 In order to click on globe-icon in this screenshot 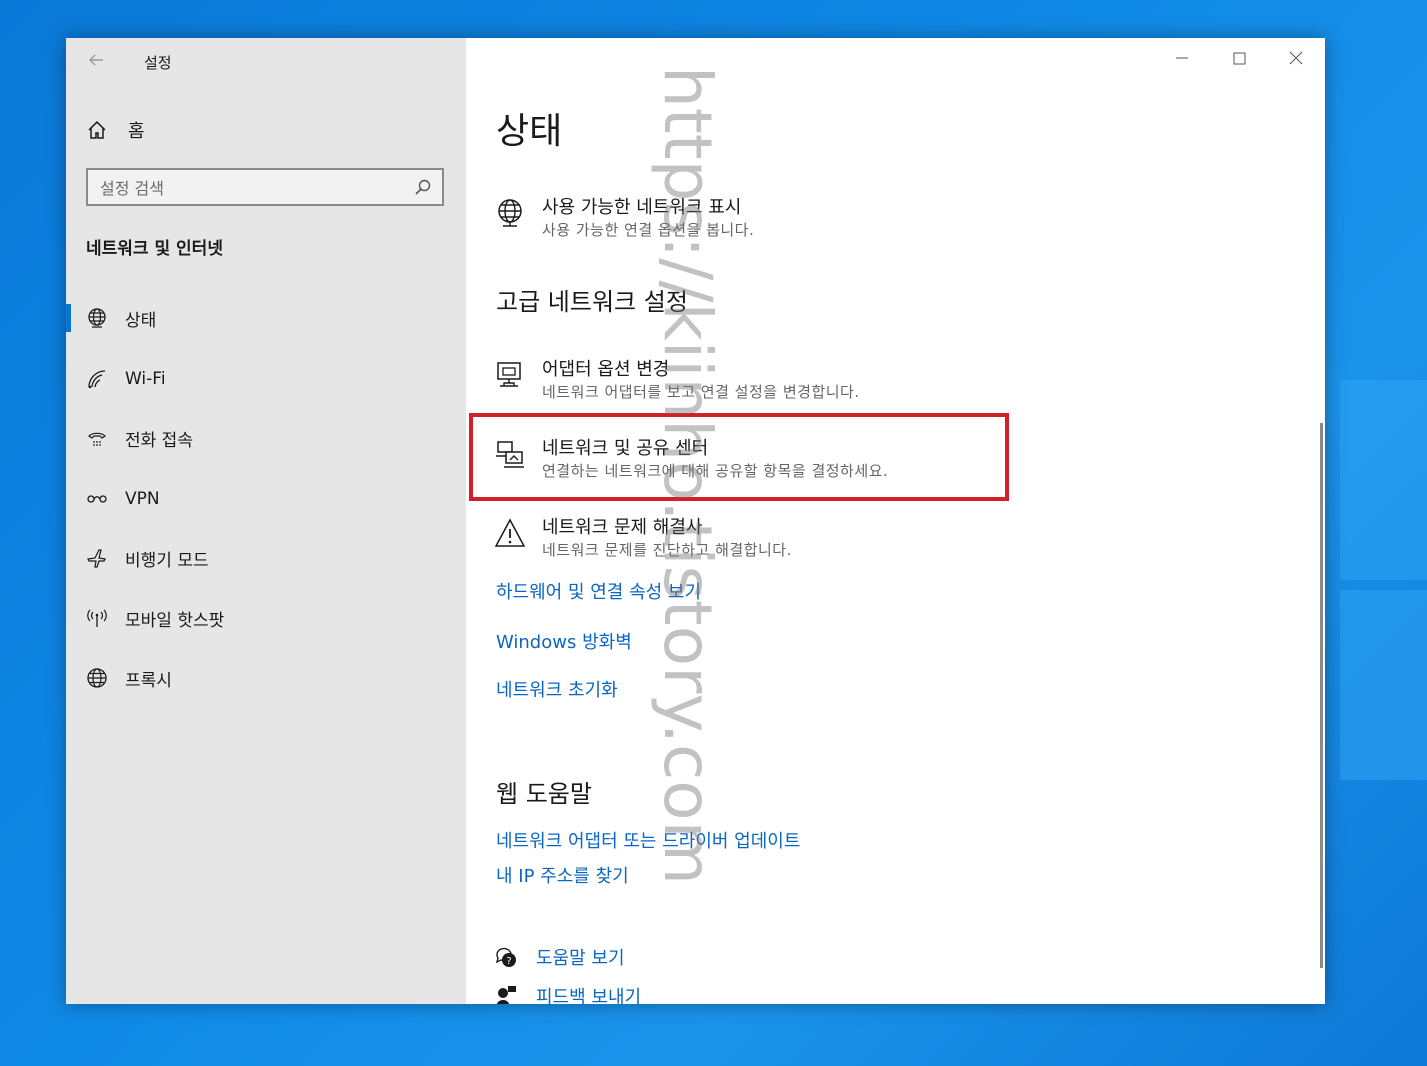, I will do `click(97, 678)`.